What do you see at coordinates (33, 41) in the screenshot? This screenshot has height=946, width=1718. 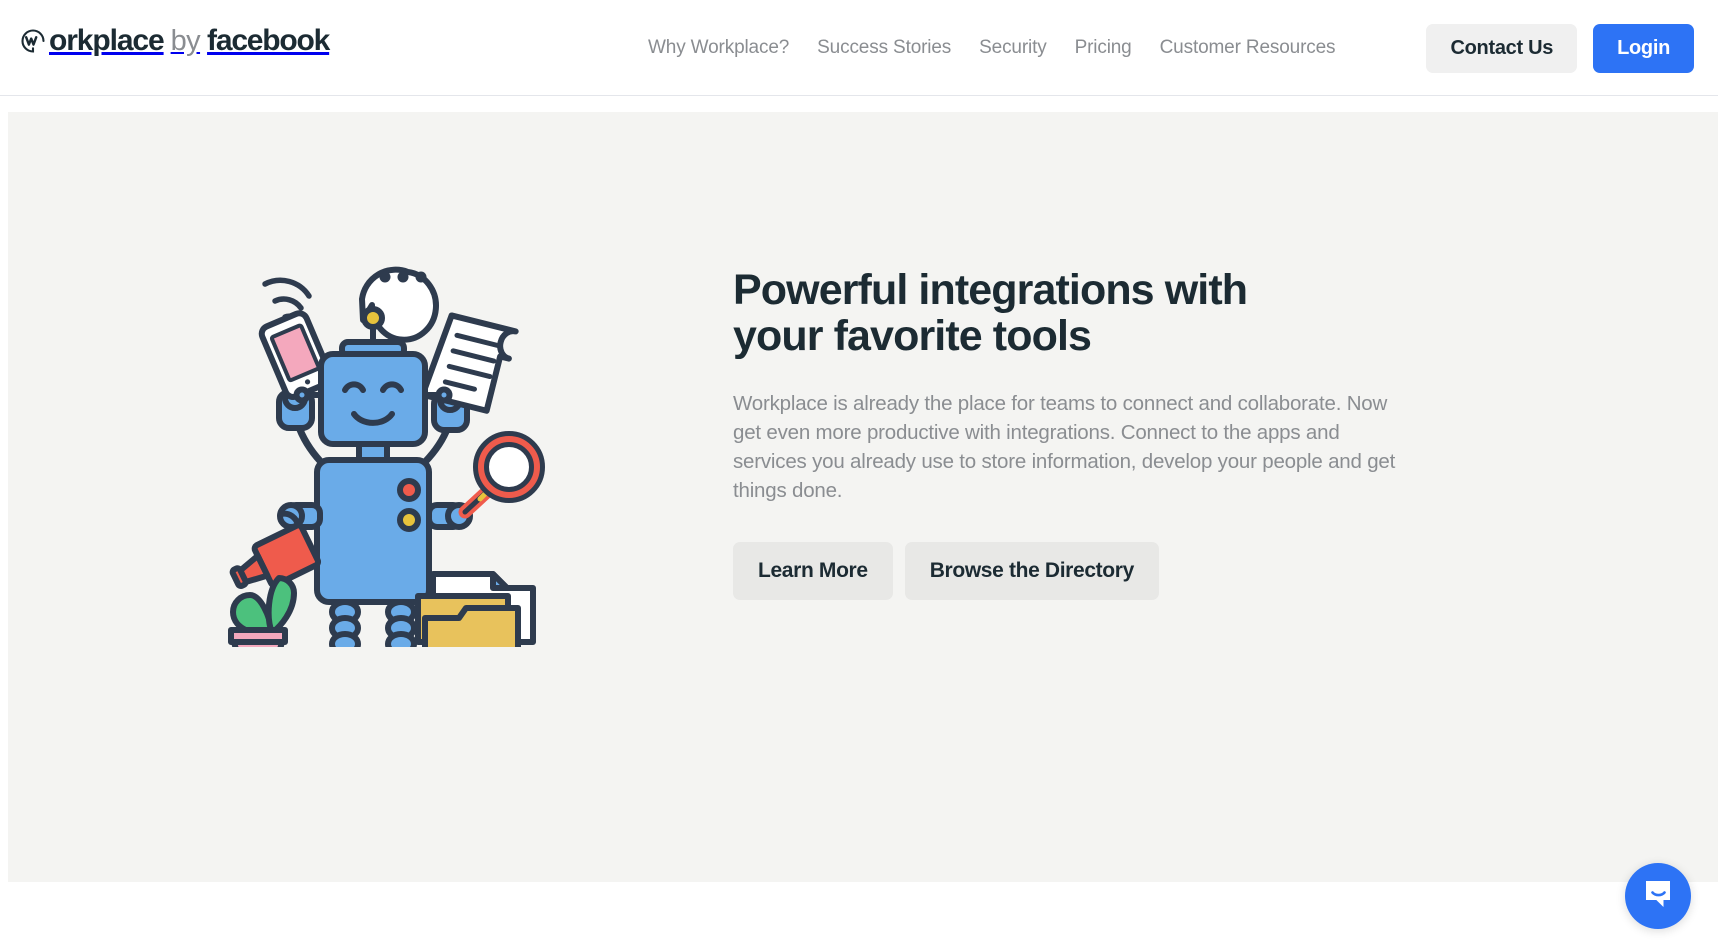 I see `workplace-w-circle-icon` at bounding box center [33, 41].